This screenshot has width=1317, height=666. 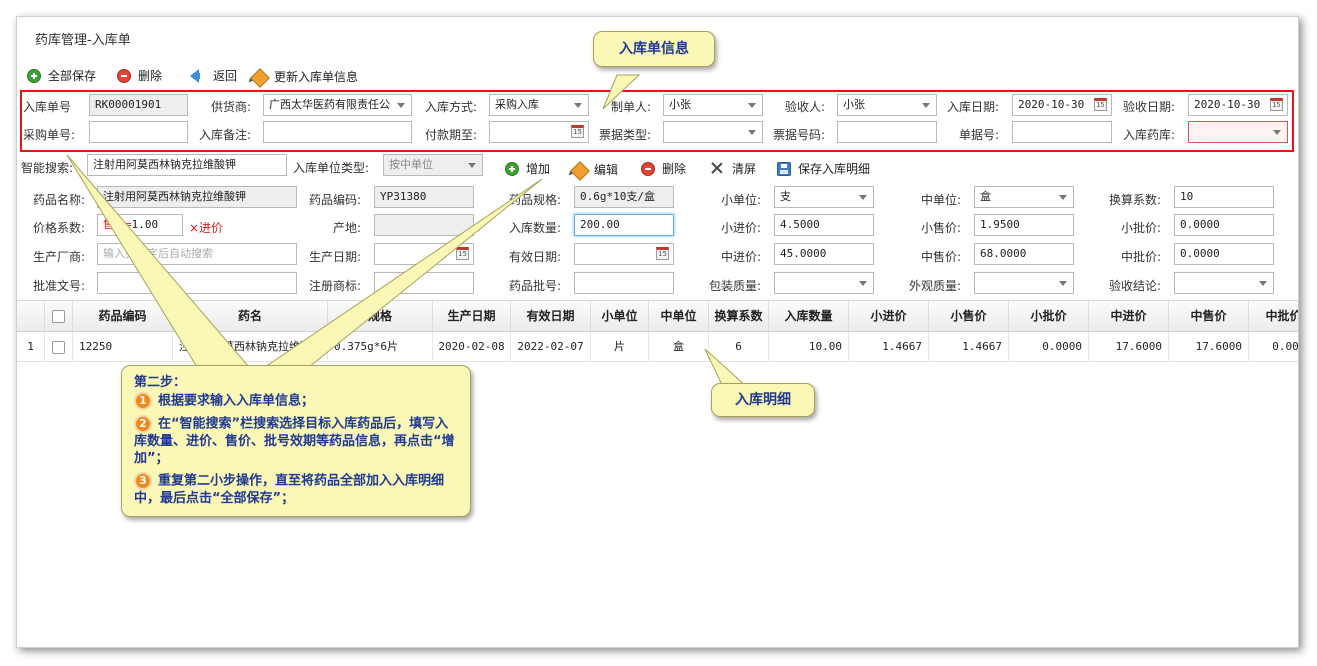 What do you see at coordinates (316, 76) in the screenshot?
I see `update-order-label: 更新入库单信息` at bounding box center [316, 76].